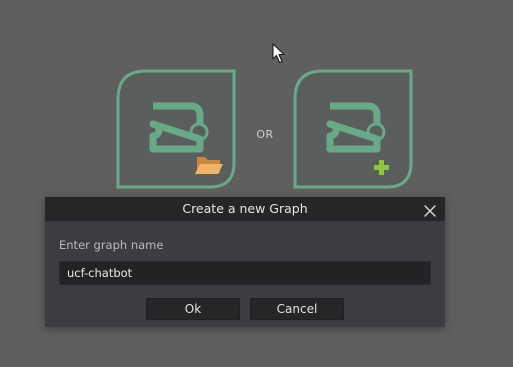  I want to click on or-separator: OR, so click(265, 134).